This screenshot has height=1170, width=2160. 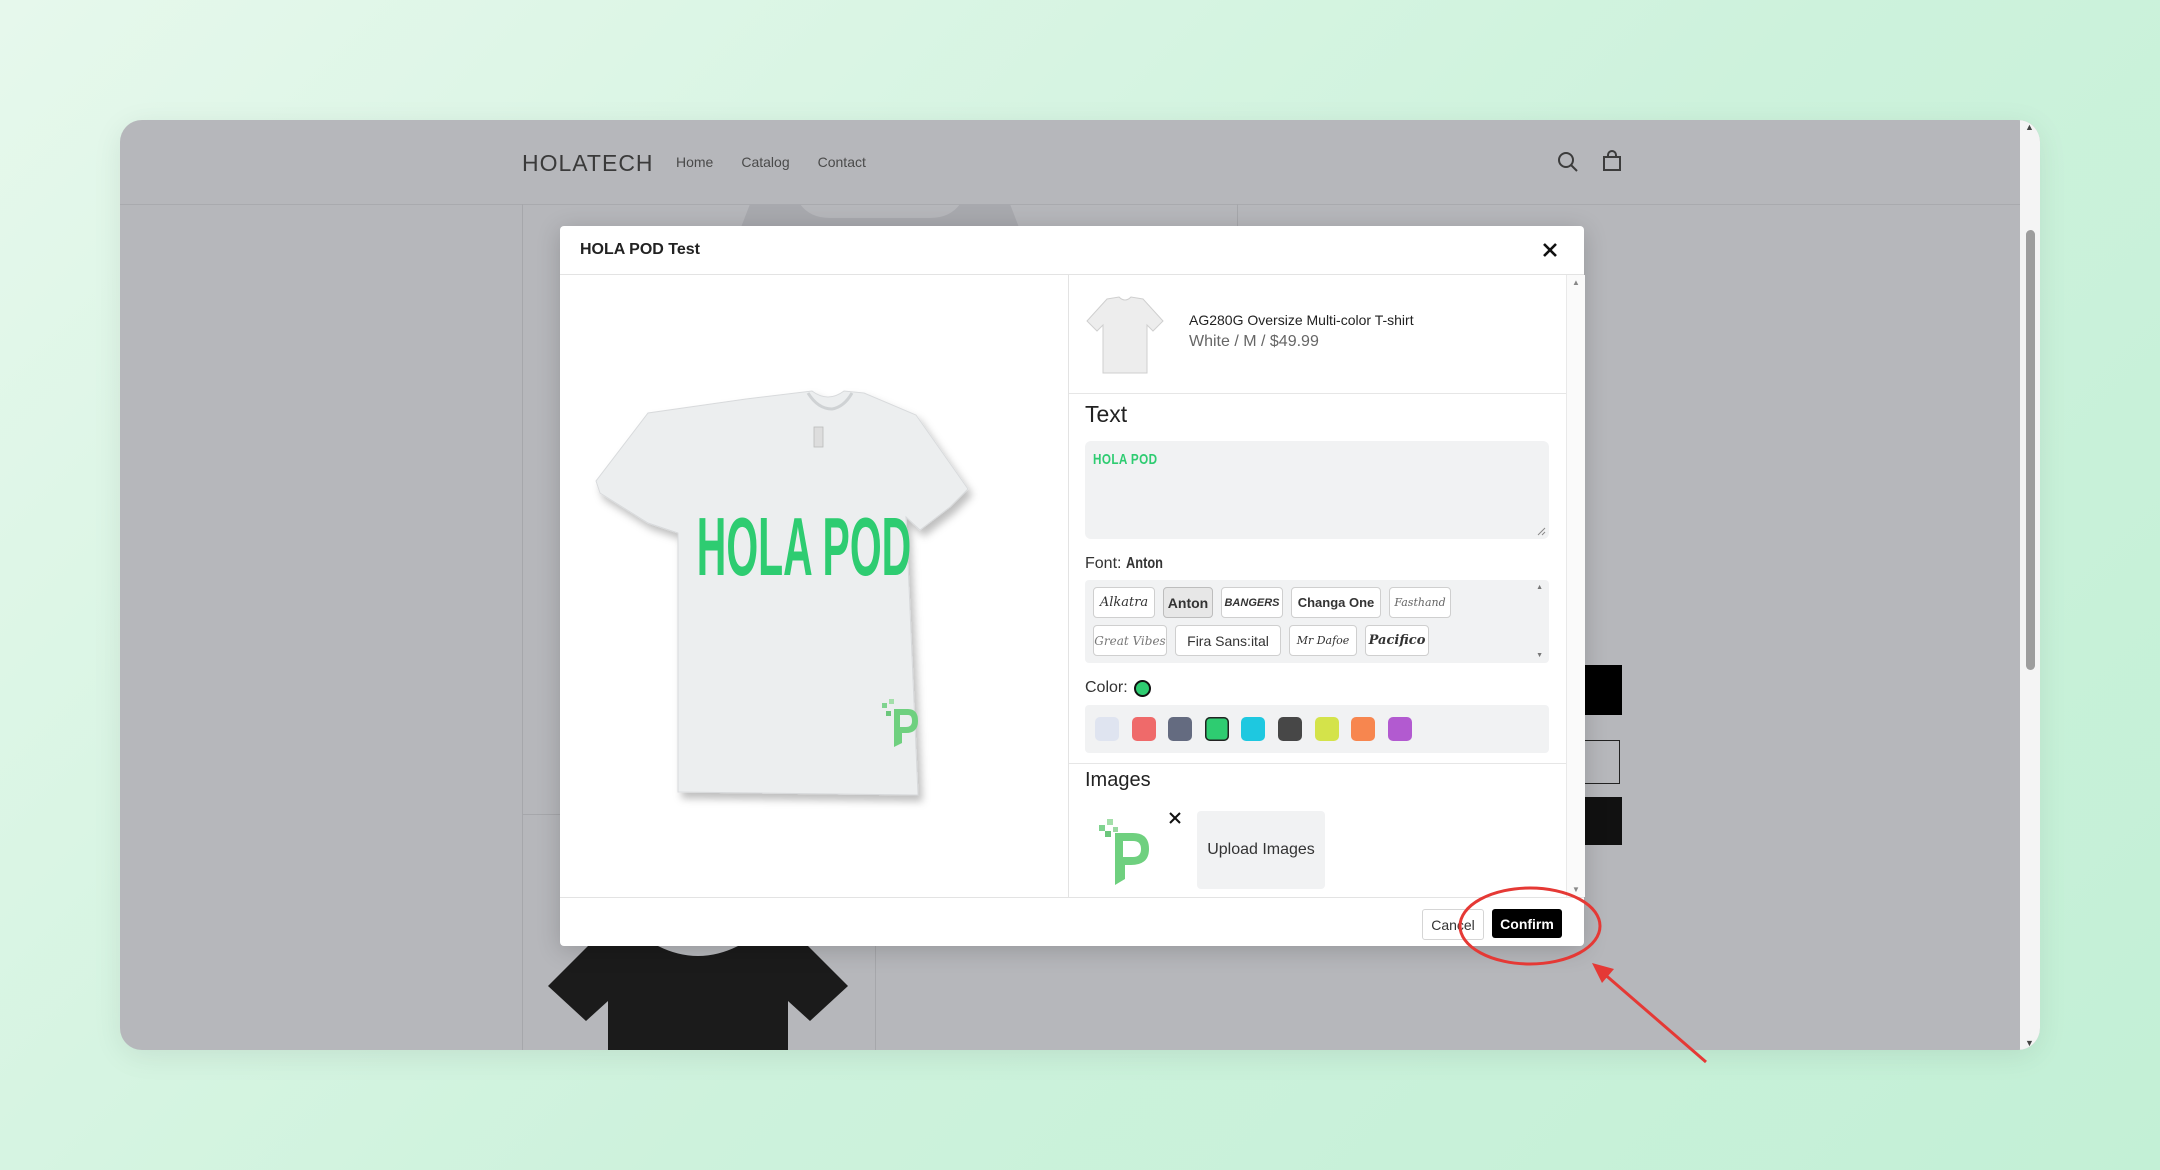 What do you see at coordinates (1576, 889) in the screenshot?
I see `modal-scroll-down-icon: ▼` at bounding box center [1576, 889].